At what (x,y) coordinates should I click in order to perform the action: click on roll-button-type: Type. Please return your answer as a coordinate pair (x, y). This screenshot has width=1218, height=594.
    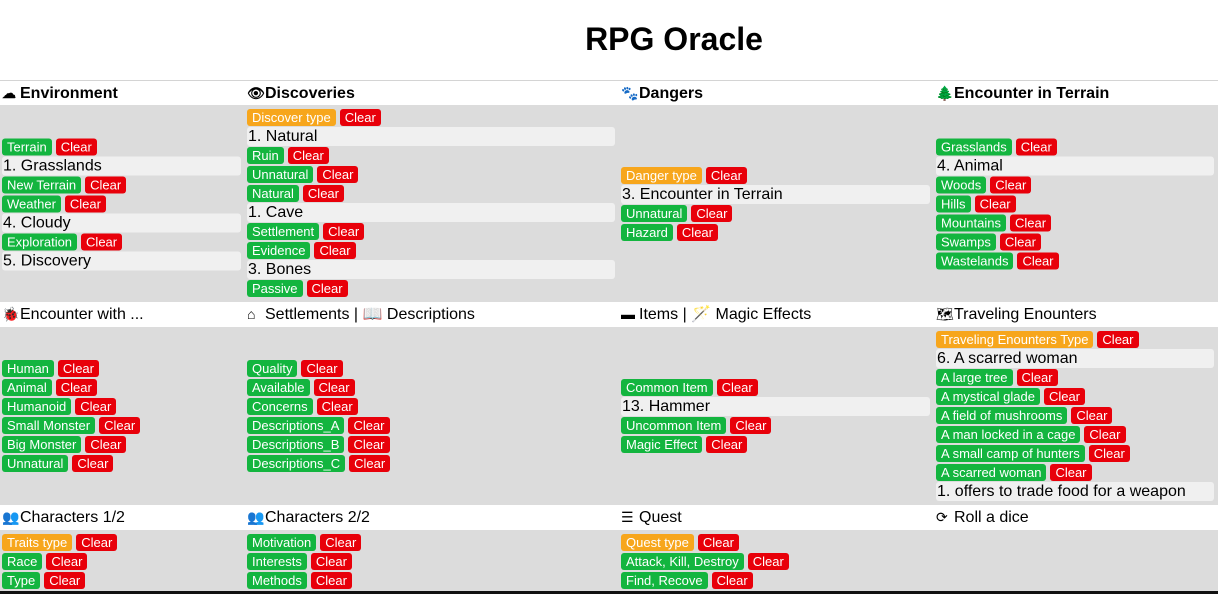
    Looking at the image, I should click on (21, 580).